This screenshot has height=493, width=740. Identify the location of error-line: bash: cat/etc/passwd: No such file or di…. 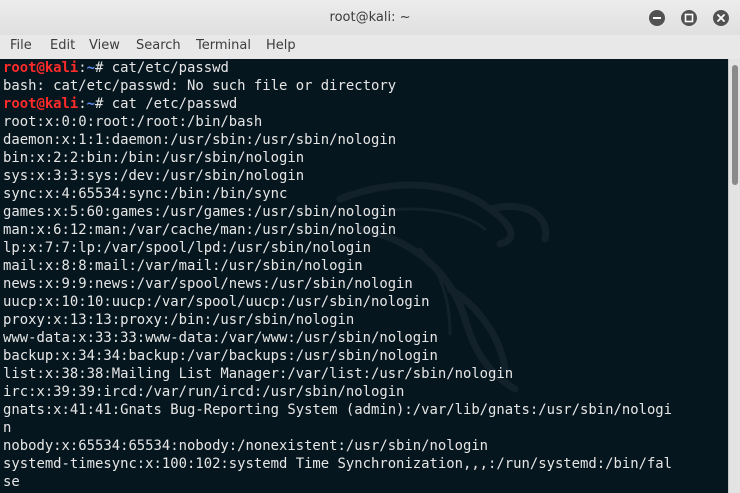
(200, 86).